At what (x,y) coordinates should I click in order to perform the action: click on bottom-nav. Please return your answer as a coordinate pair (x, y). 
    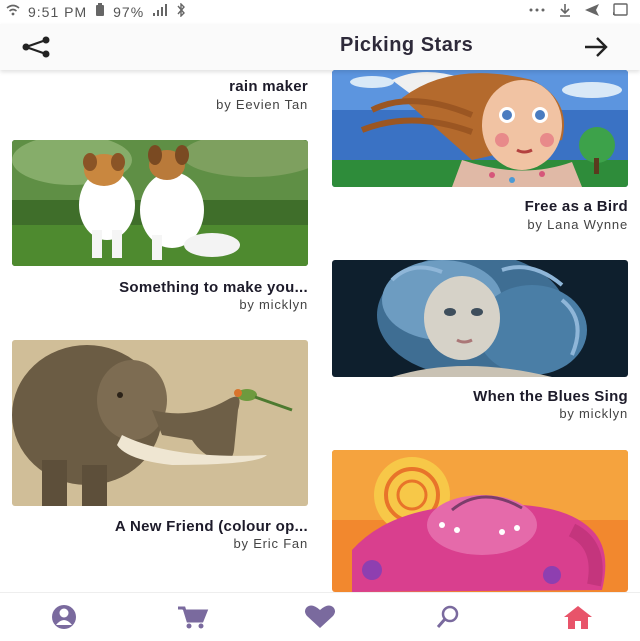
    Looking at the image, I should click on (320, 616).